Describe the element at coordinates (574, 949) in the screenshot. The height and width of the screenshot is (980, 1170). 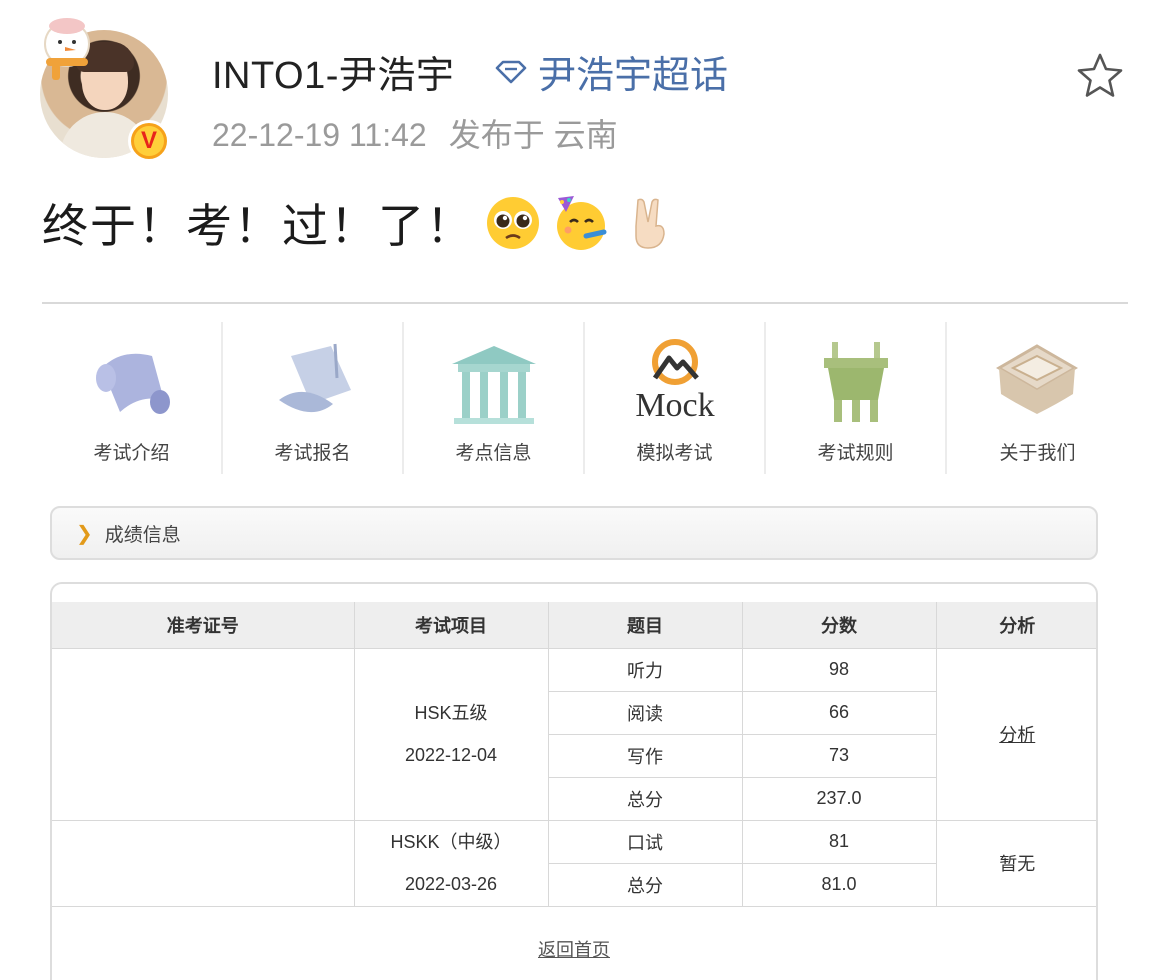
I see `back-home-link: 返回首页` at that location.